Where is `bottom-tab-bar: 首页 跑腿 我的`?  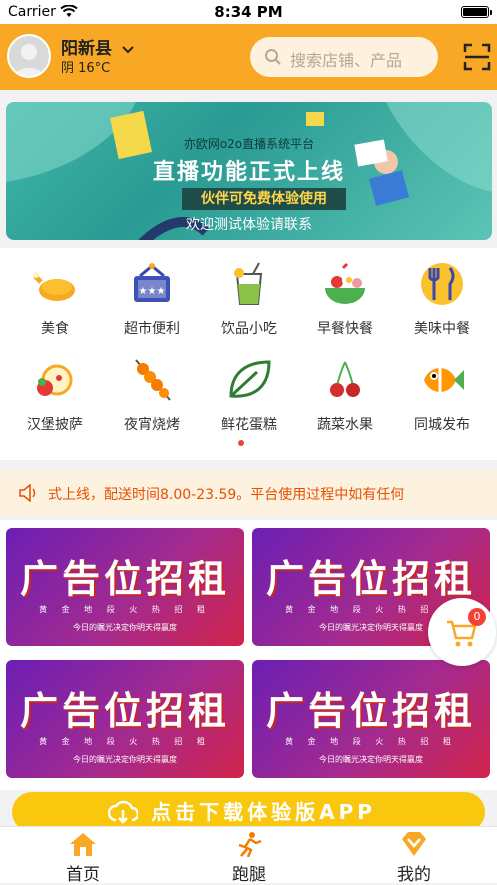
bottom-tab-bar: 首页 跑腿 我的 is located at coordinates (248, 855).